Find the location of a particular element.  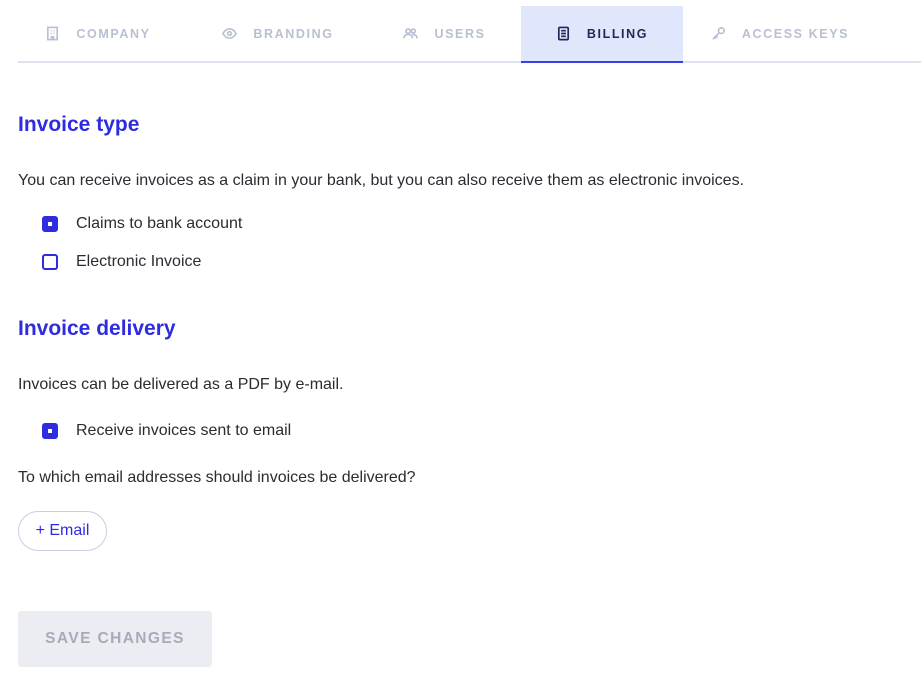

tab-company: COMPANY is located at coordinates (98, 33).